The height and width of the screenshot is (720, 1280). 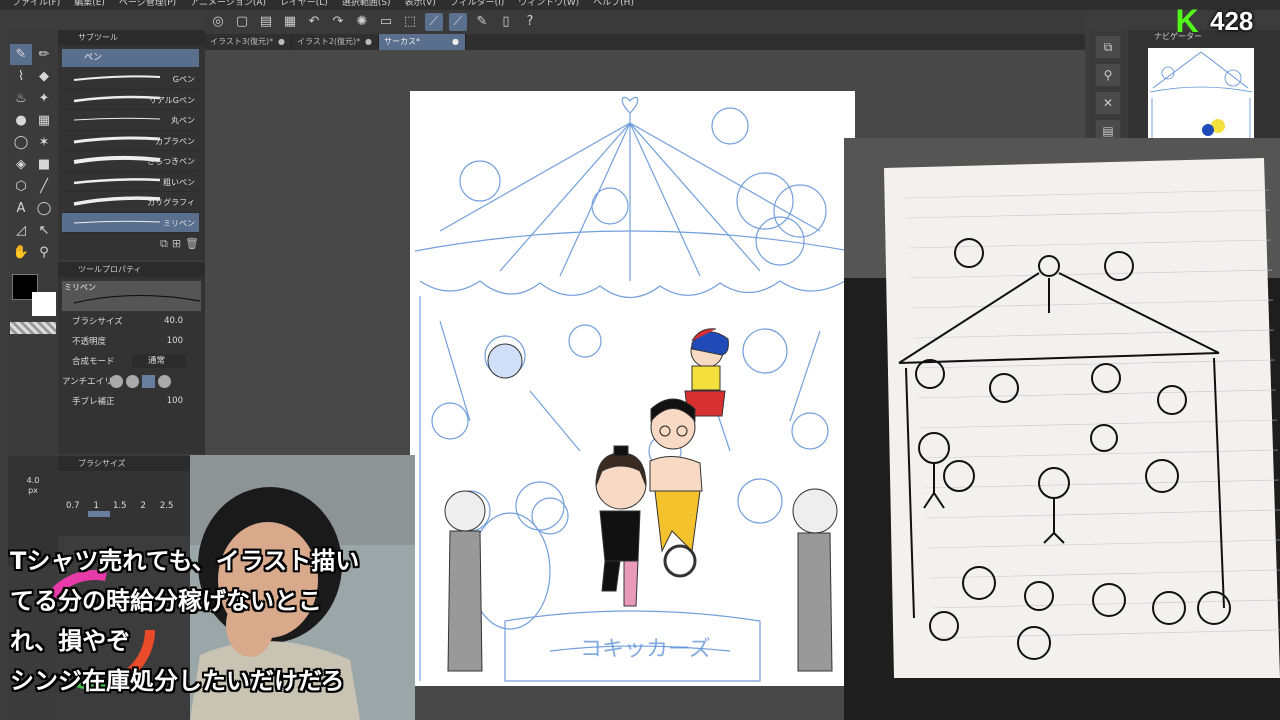 I want to click on opacity-value: 100, so click(x=175, y=341).